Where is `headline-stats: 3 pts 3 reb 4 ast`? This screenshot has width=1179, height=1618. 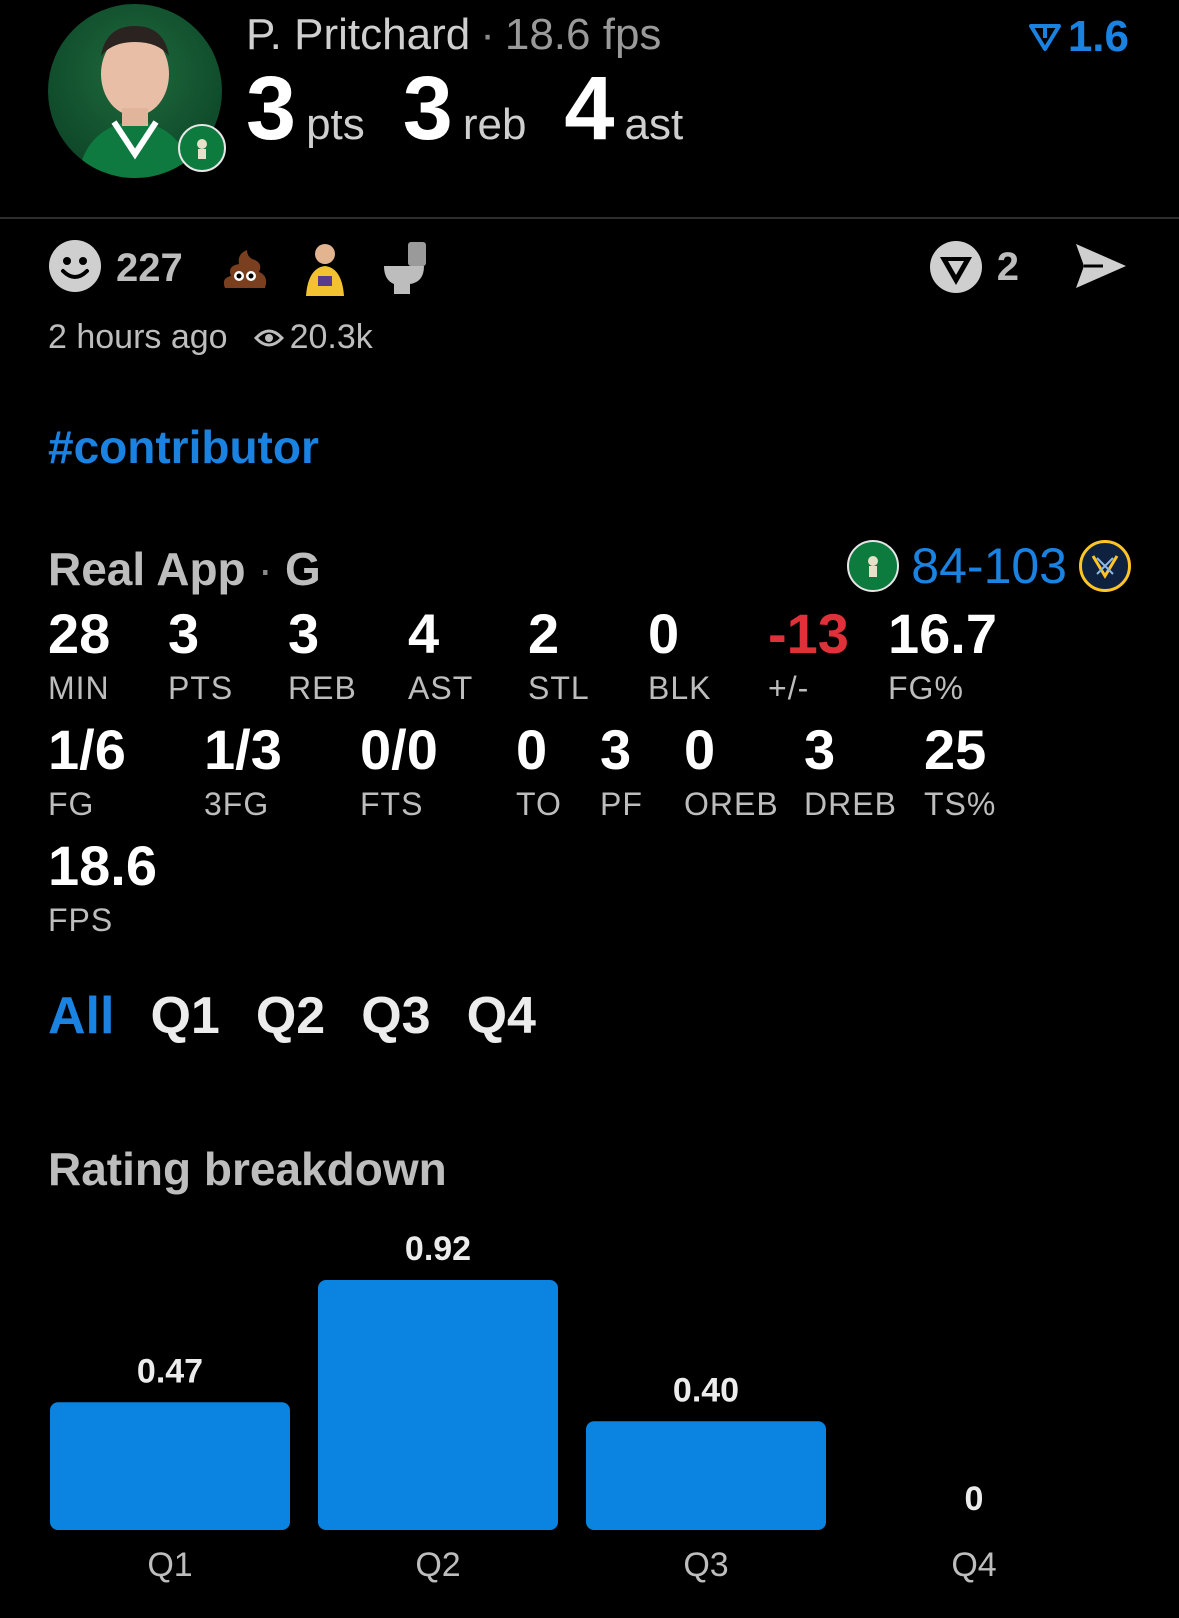 headline-stats: 3 pts 3 reb 4 ast is located at coordinates (483, 109).